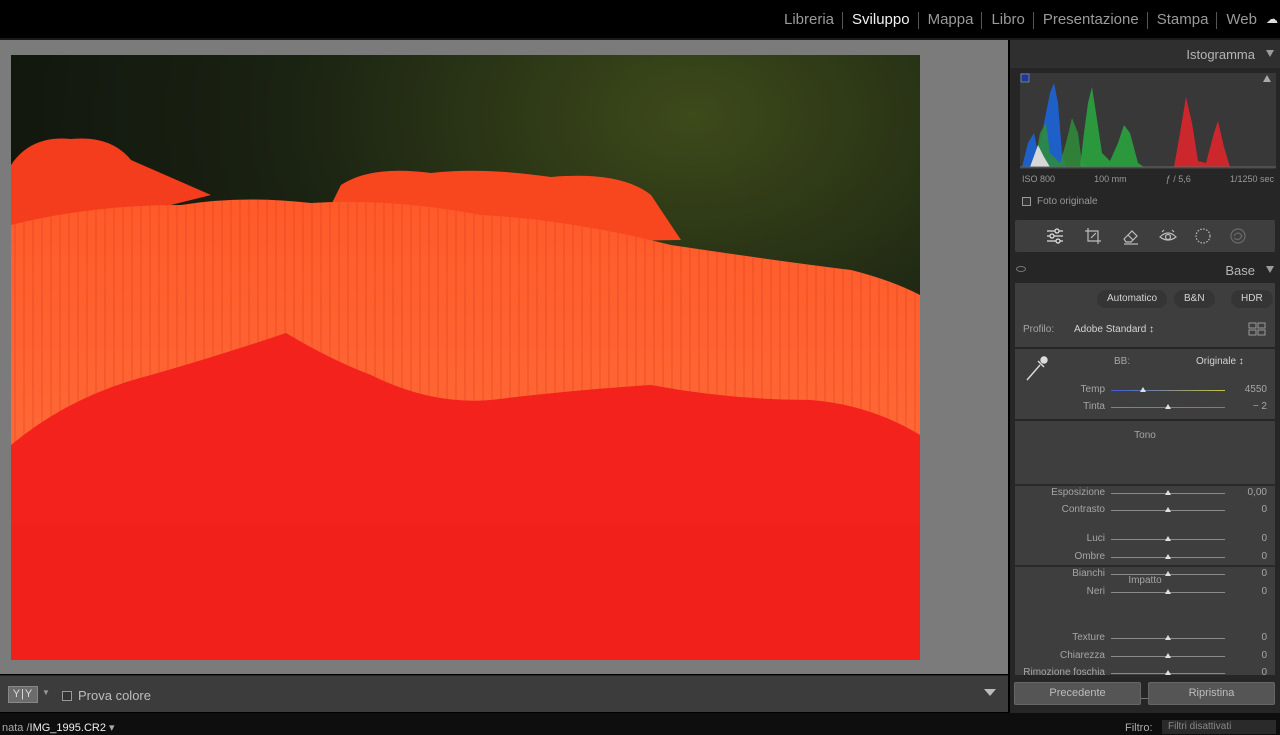 The image size is (1280, 735). What do you see at coordinates (1008, 20) in the screenshot?
I see `module-libro: Libro` at bounding box center [1008, 20].